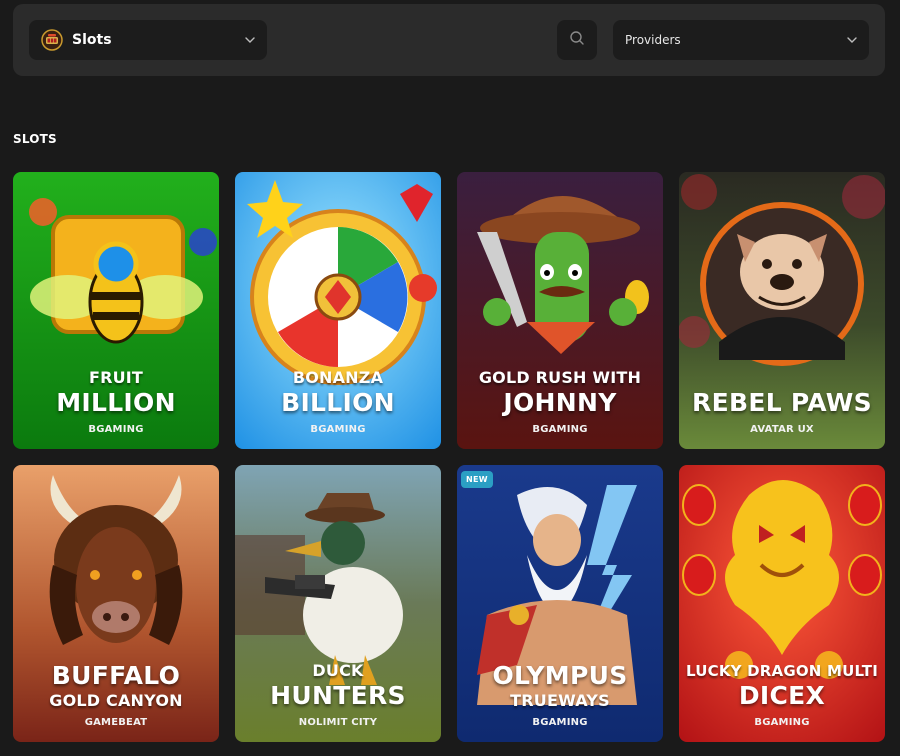 This screenshot has height=756, width=900. I want to click on search-icon, so click(577, 40).